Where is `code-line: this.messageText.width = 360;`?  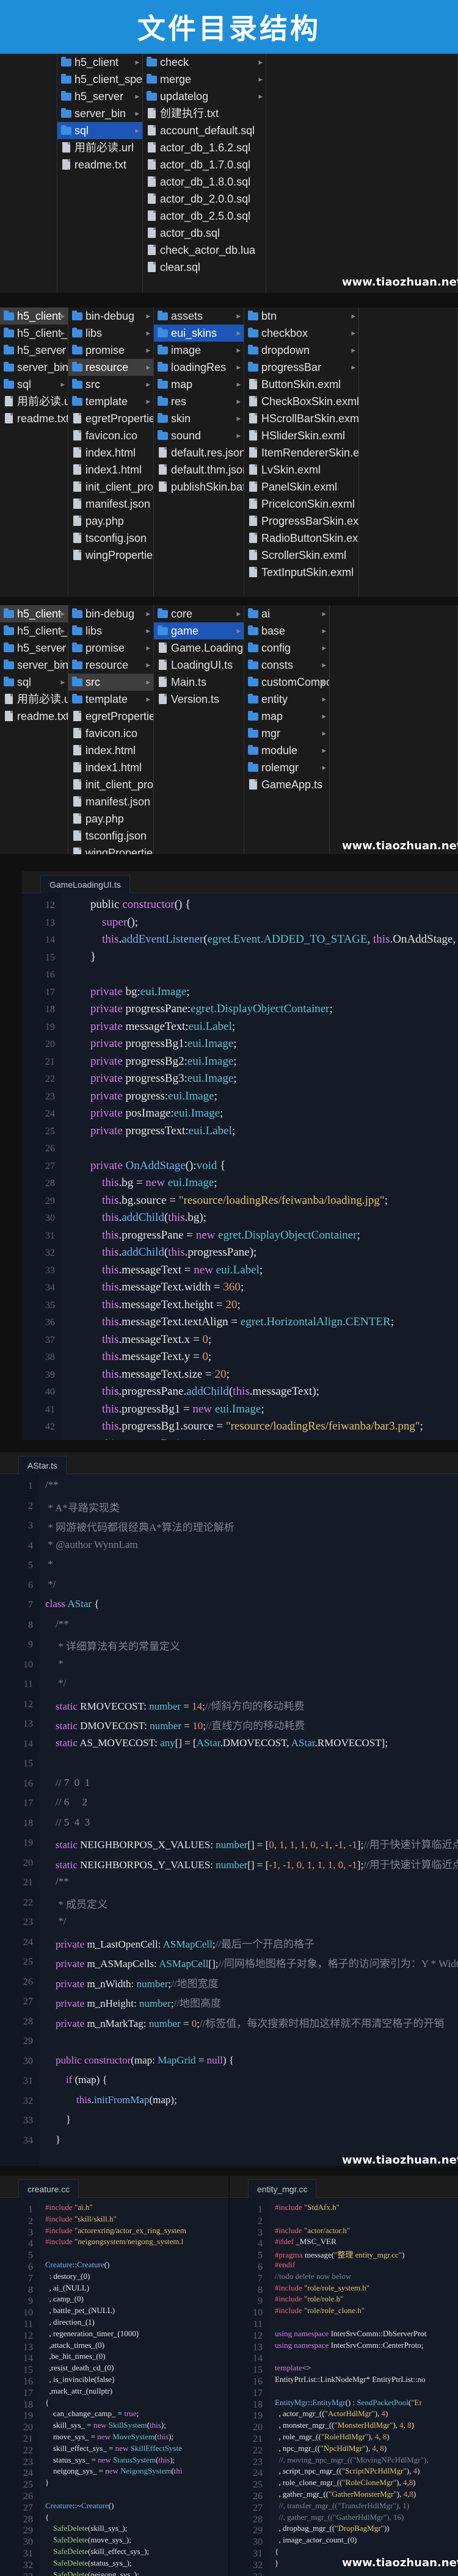 code-line: this.messageText.width = 360; is located at coordinates (155, 1287).